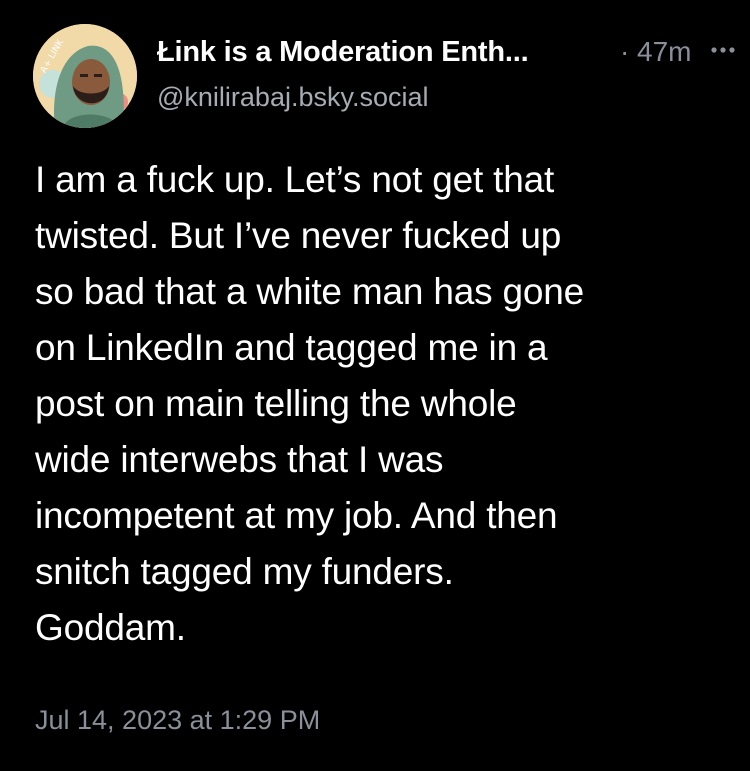 The image size is (750, 771). Describe the element at coordinates (723, 50) in the screenshot. I see `ellipsis-icon` at that location.